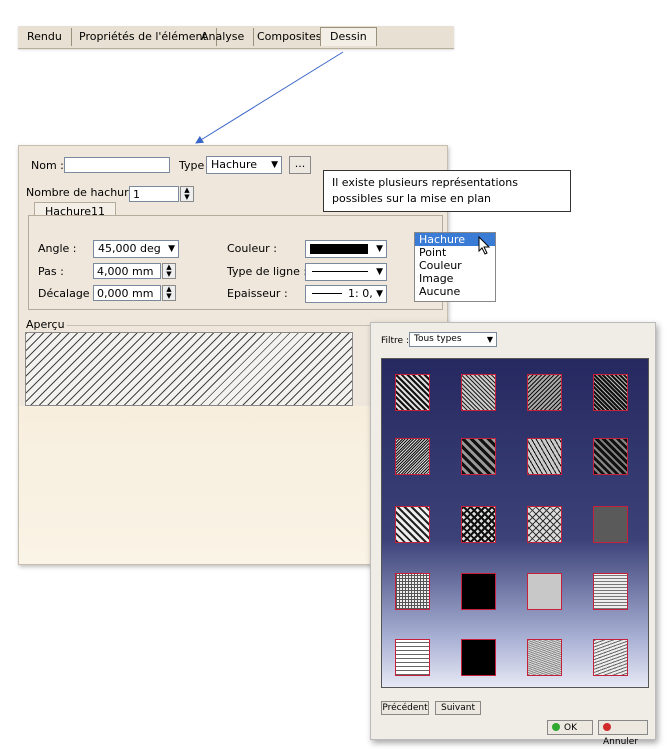  Describe the element at coordinates (189, 369) in the screenshot. I see `hatch-preview` at that location.